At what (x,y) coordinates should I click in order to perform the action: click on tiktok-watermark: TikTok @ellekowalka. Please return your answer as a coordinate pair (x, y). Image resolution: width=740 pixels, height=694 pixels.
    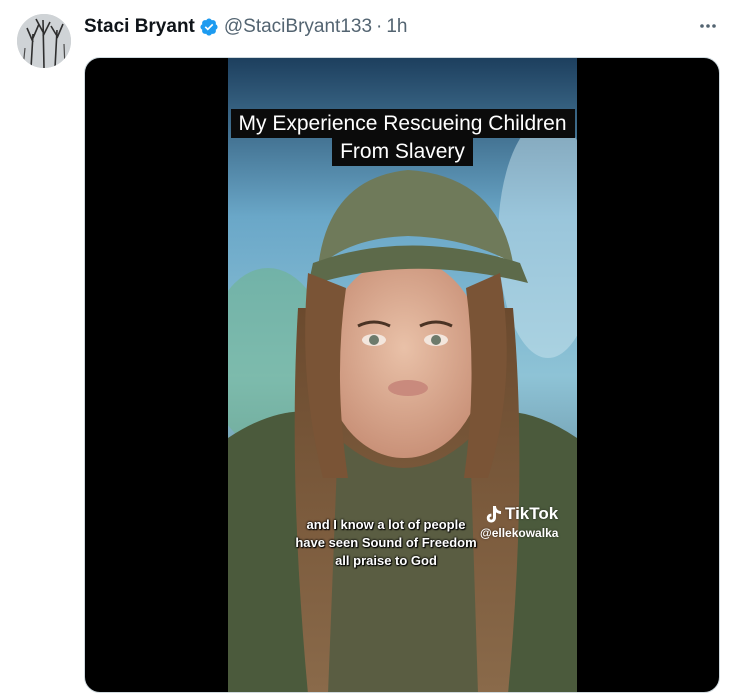
    Looking at the image, I should click on (519, 522).